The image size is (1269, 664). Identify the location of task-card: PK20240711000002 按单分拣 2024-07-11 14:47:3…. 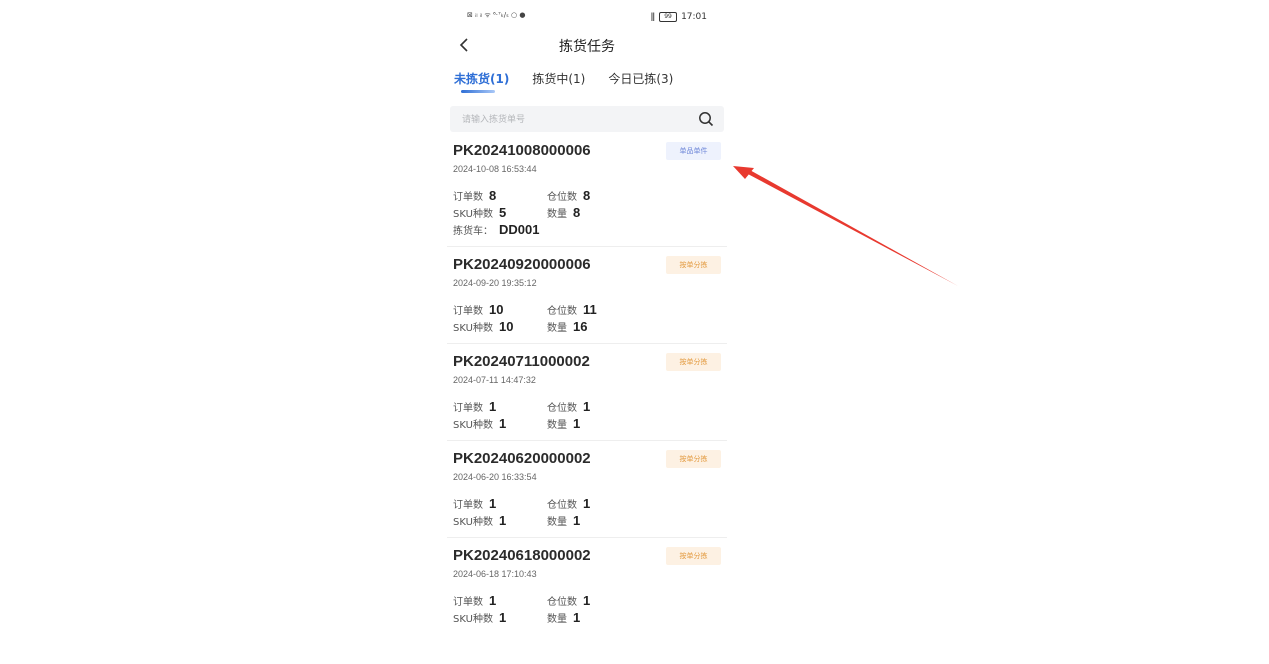
(587, 396).